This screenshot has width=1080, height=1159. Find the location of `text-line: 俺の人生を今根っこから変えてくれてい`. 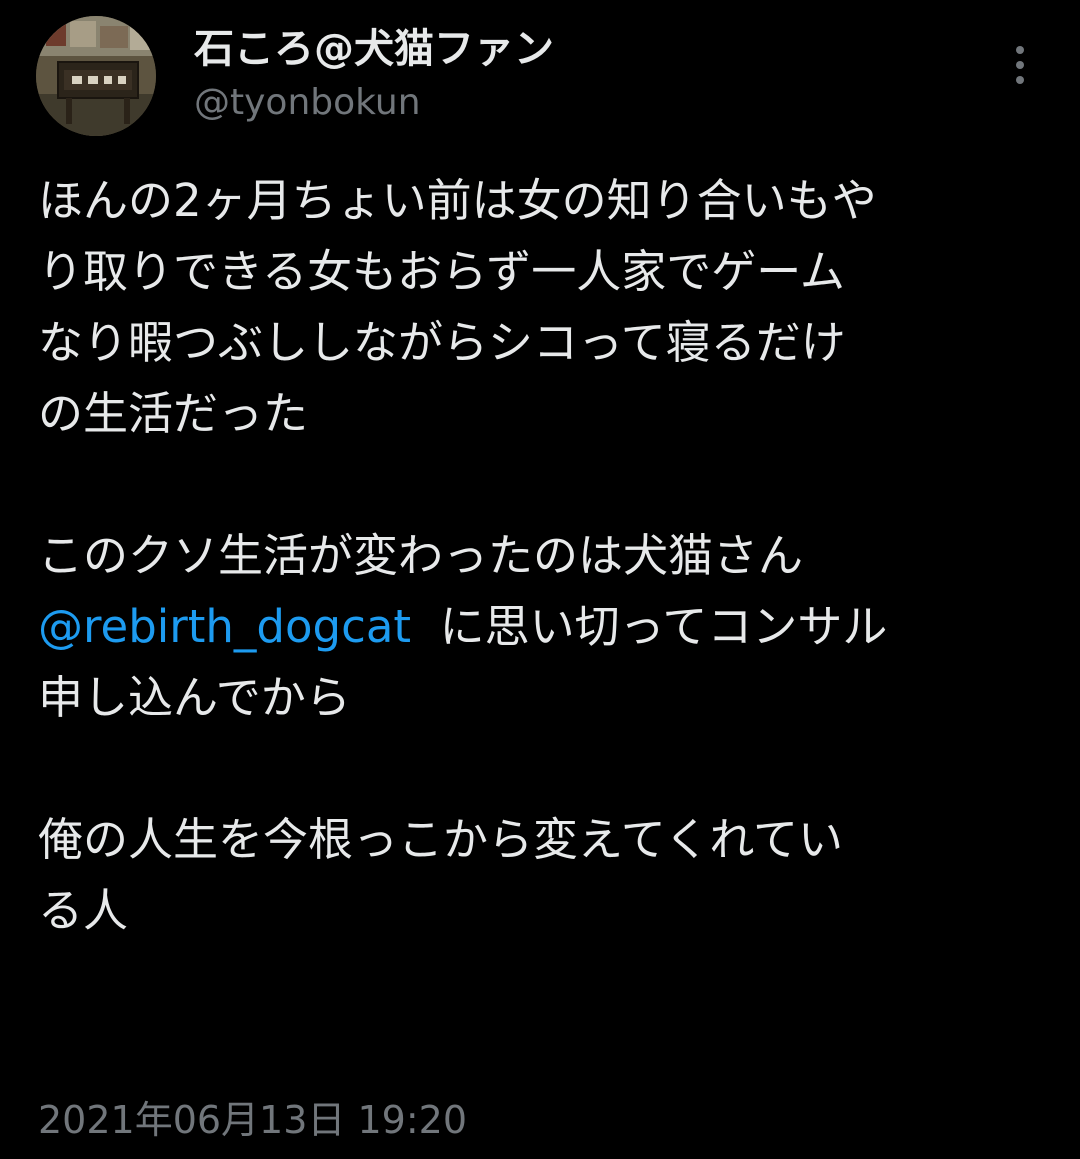

text-line: 俺の人生を今根っこから変えてくれてい is located at coordinates (441, 839).